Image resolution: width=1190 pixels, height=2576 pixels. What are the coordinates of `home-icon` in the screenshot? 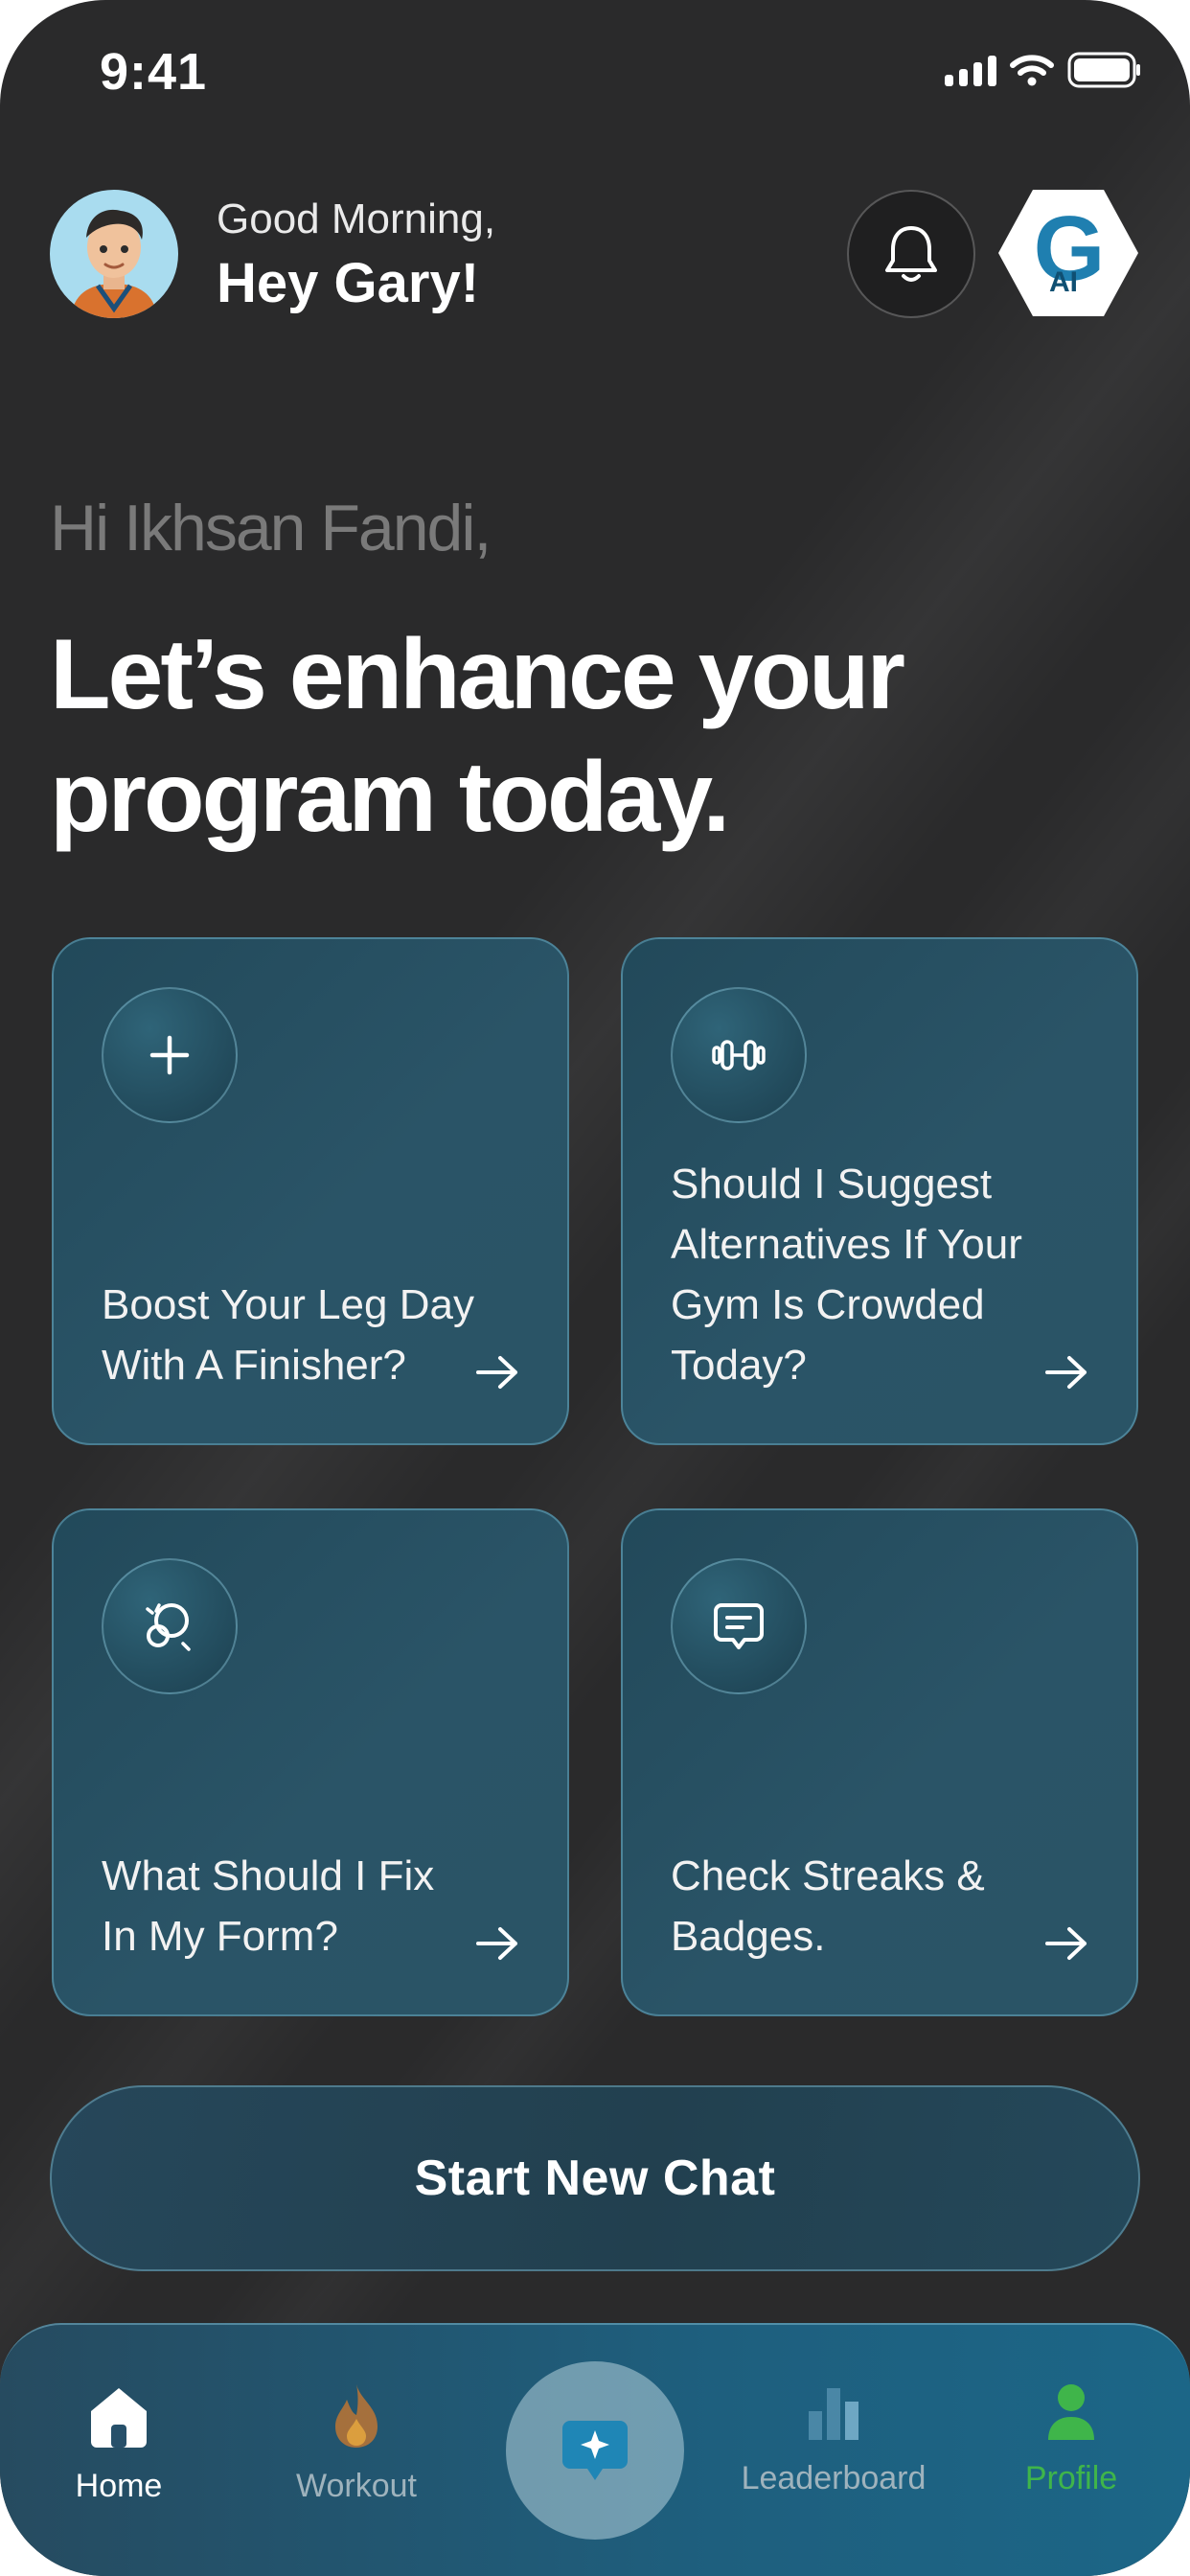 It's located at (119, 2418).